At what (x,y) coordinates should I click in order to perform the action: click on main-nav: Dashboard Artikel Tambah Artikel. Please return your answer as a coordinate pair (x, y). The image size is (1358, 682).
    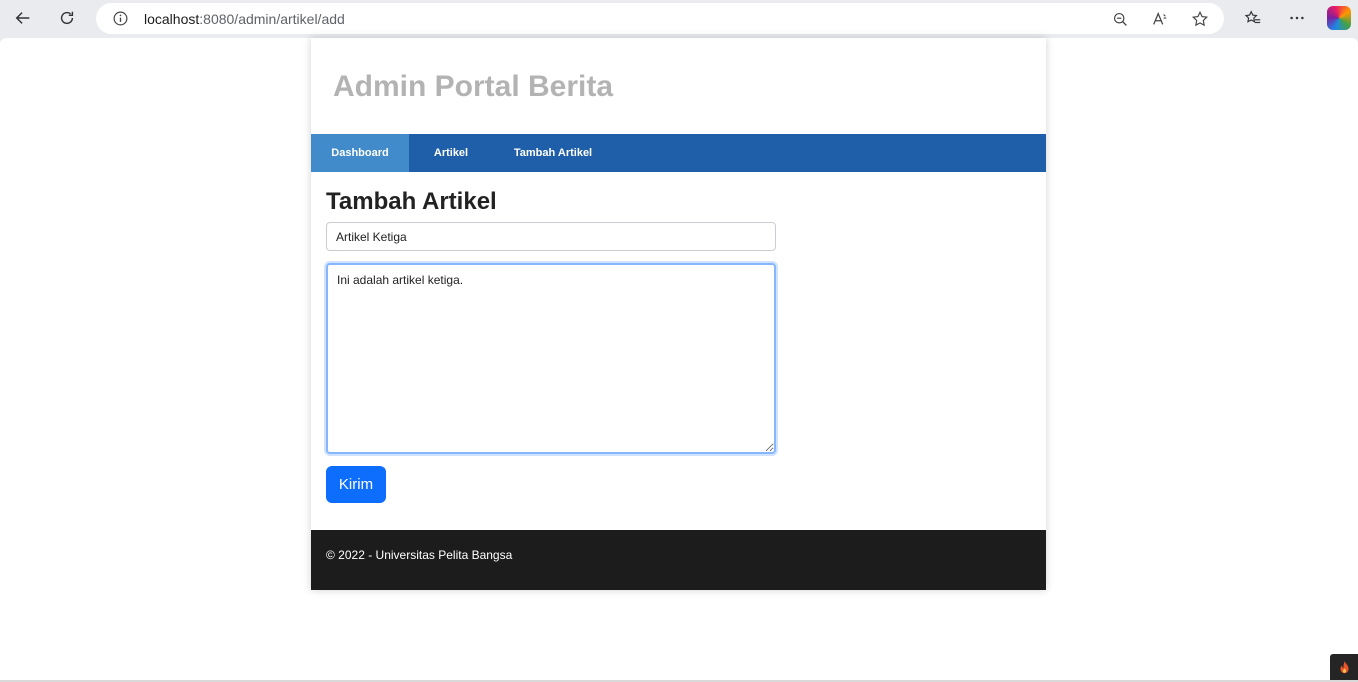
    Looking at the image, I should click on (678, 153).